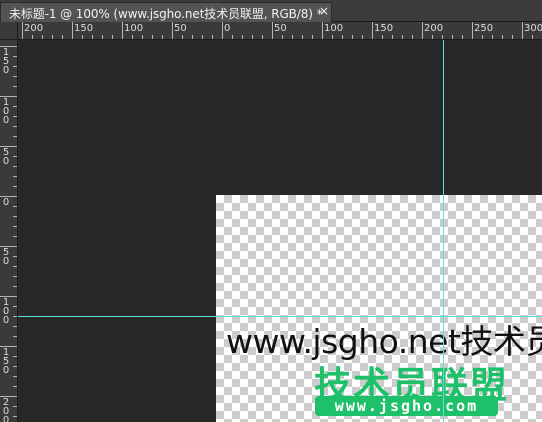 Image resolution: width=542 pixels, height=422 pixels. What do you see at coordinates (324, 11) in the screenshot?
I see `close-icon: ×` at bounding box center [324, 11].